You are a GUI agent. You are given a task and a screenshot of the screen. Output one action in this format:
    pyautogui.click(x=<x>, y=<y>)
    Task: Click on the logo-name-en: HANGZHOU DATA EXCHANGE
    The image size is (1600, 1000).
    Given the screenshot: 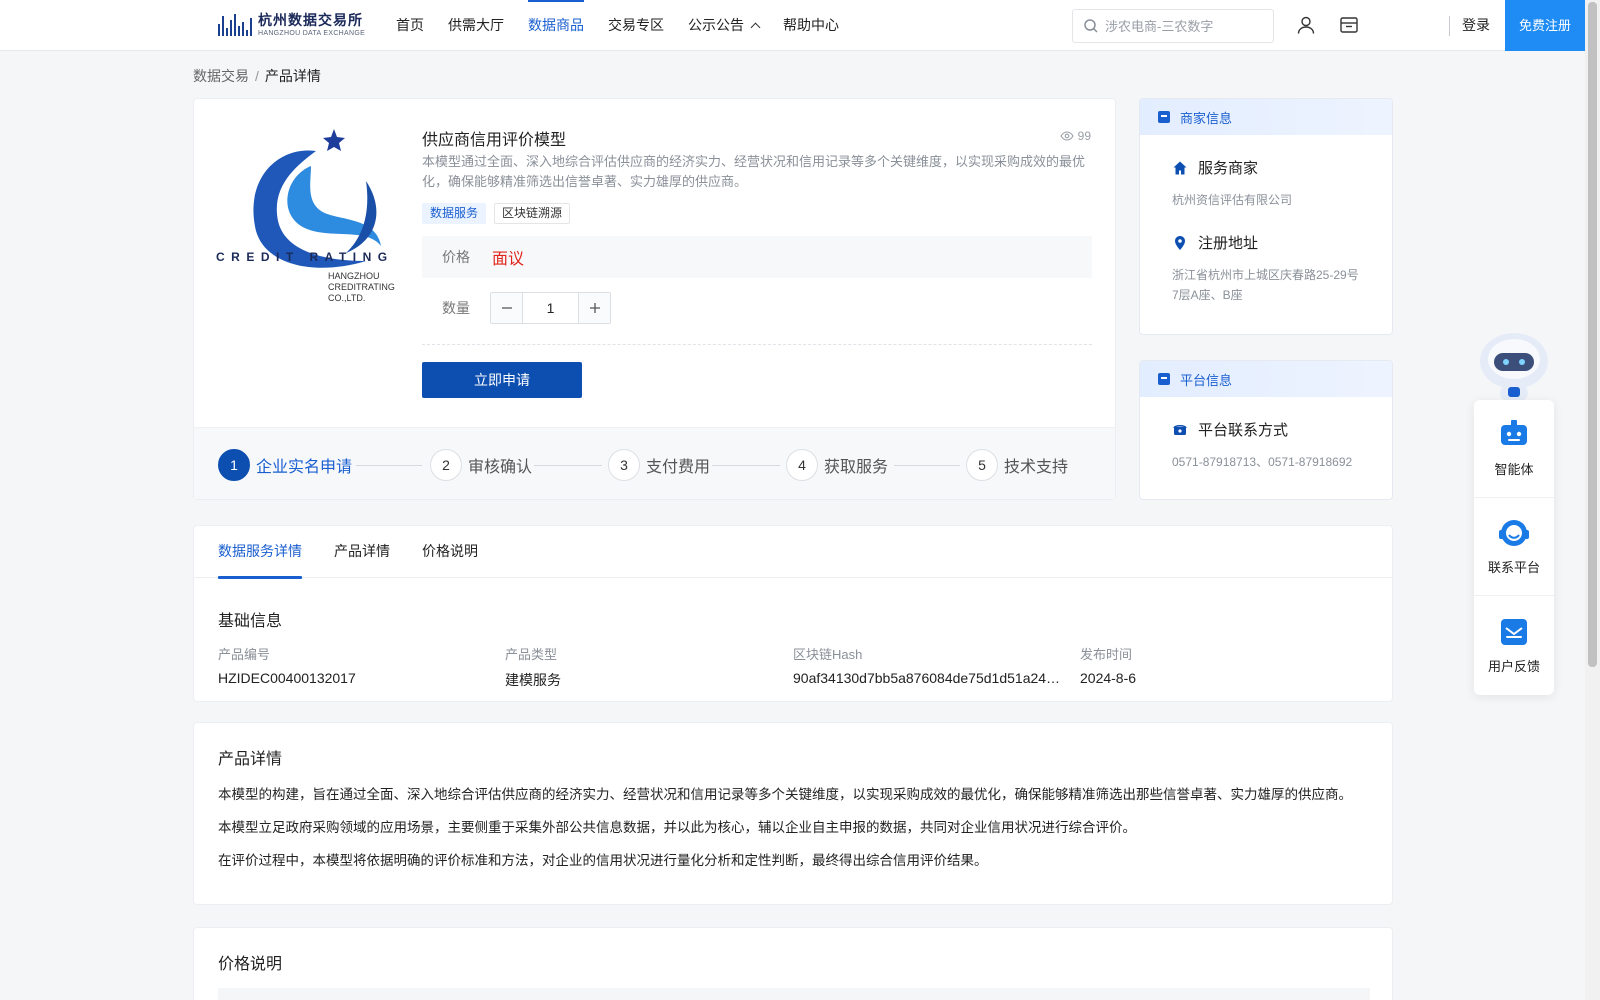 What is the action you would take?
    pyautogui.click(x=312, y=33)
    